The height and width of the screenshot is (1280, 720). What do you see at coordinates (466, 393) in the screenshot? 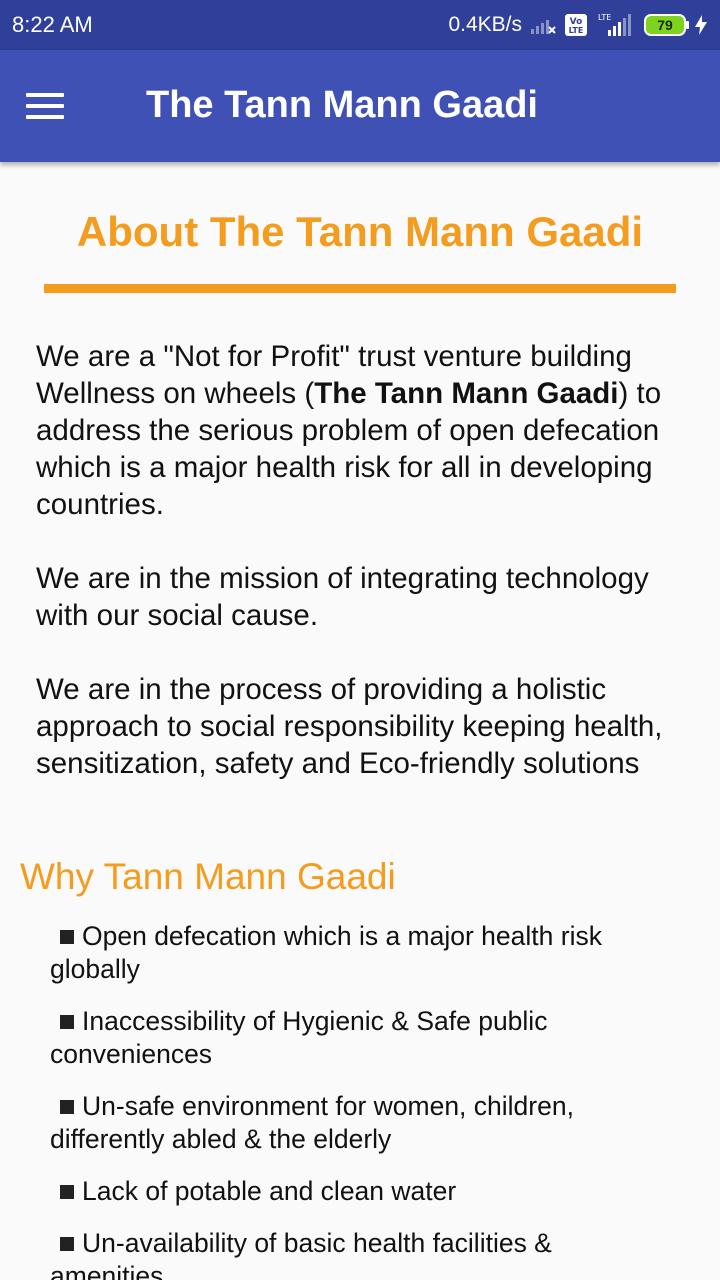
I see `brand-name-bold: The Tann Mann Gaadi` at bounding box center [466, 393].